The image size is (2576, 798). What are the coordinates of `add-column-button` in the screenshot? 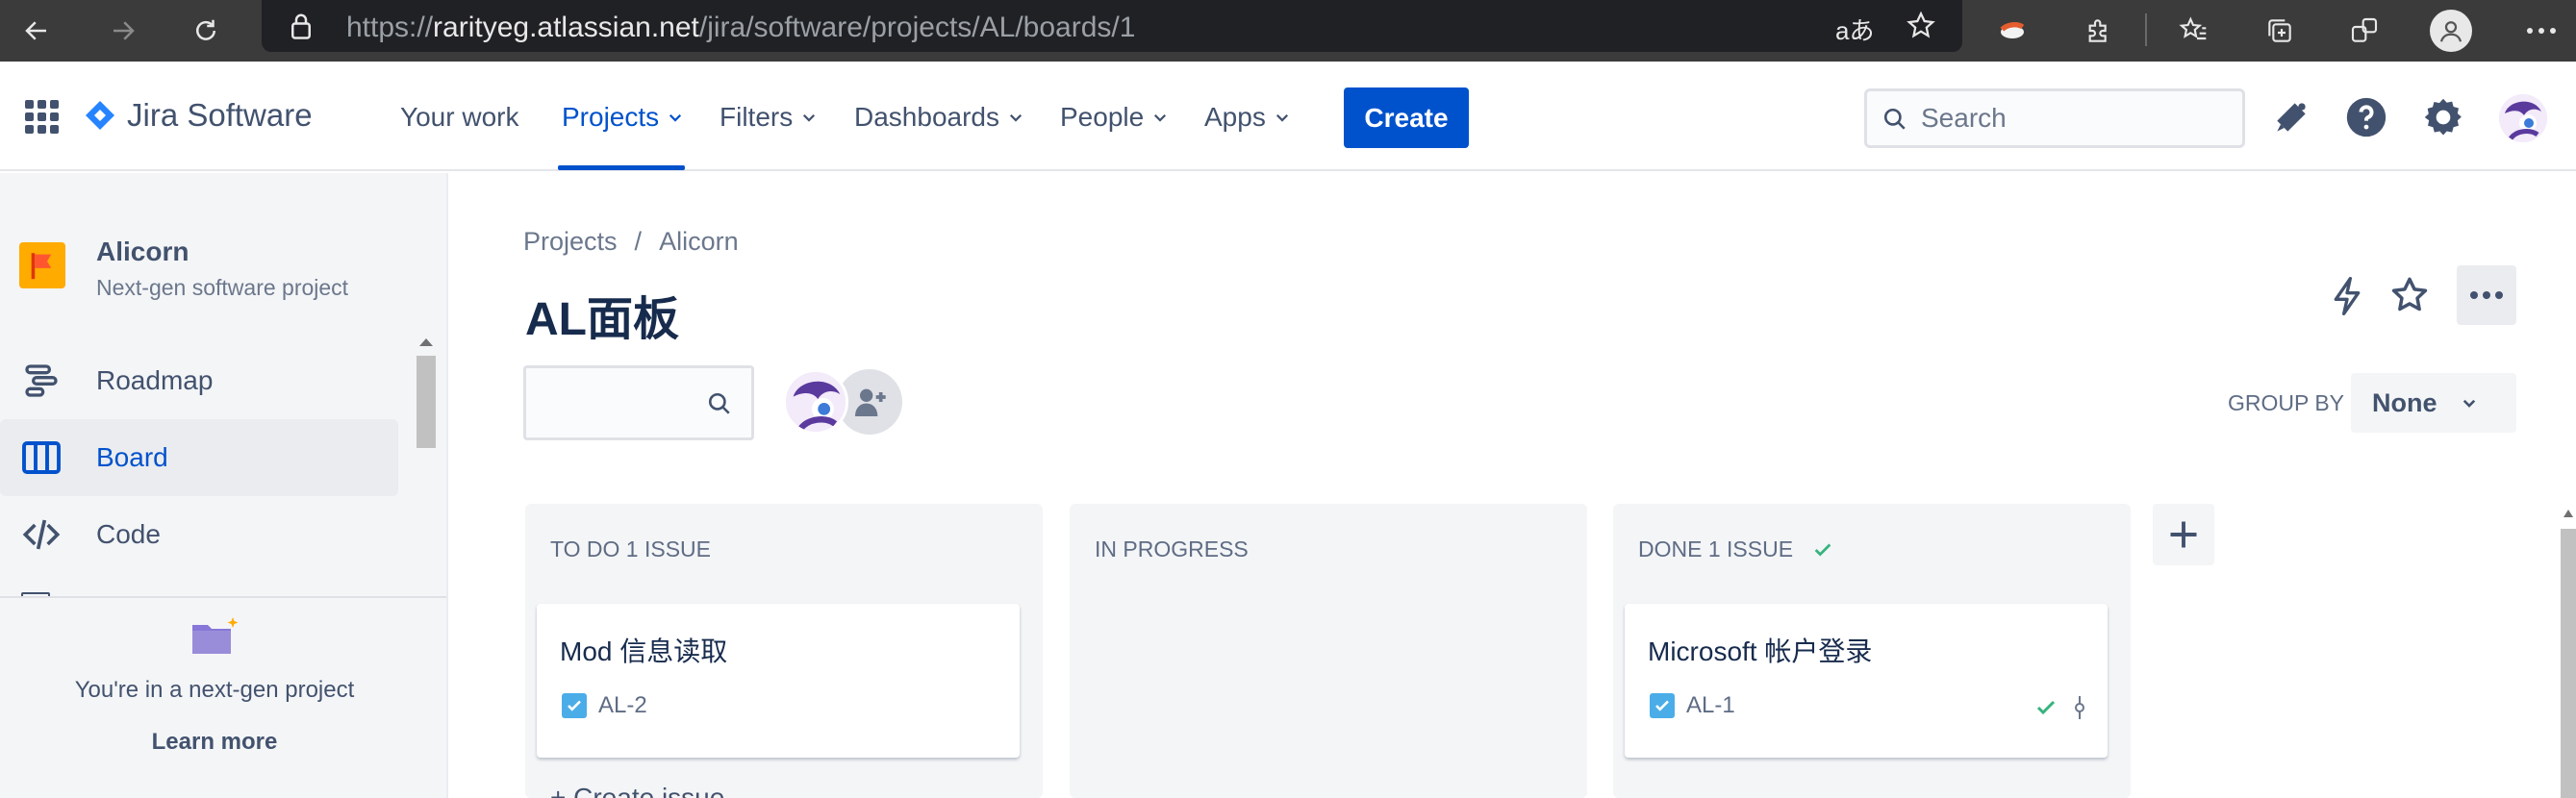 It's located at (2184, 534).